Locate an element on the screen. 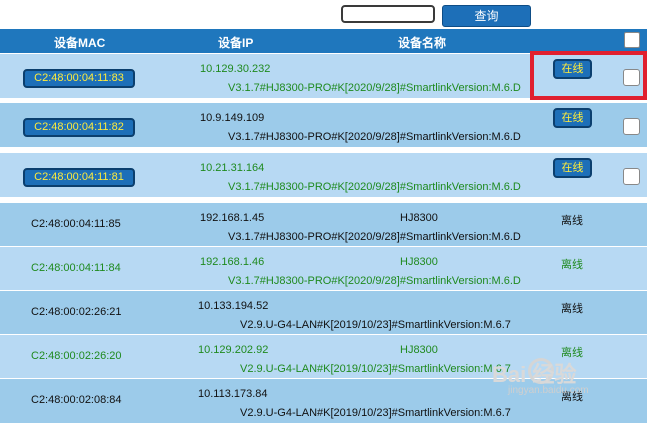  toolbar: 查询 is located at coordinates (323, 14).